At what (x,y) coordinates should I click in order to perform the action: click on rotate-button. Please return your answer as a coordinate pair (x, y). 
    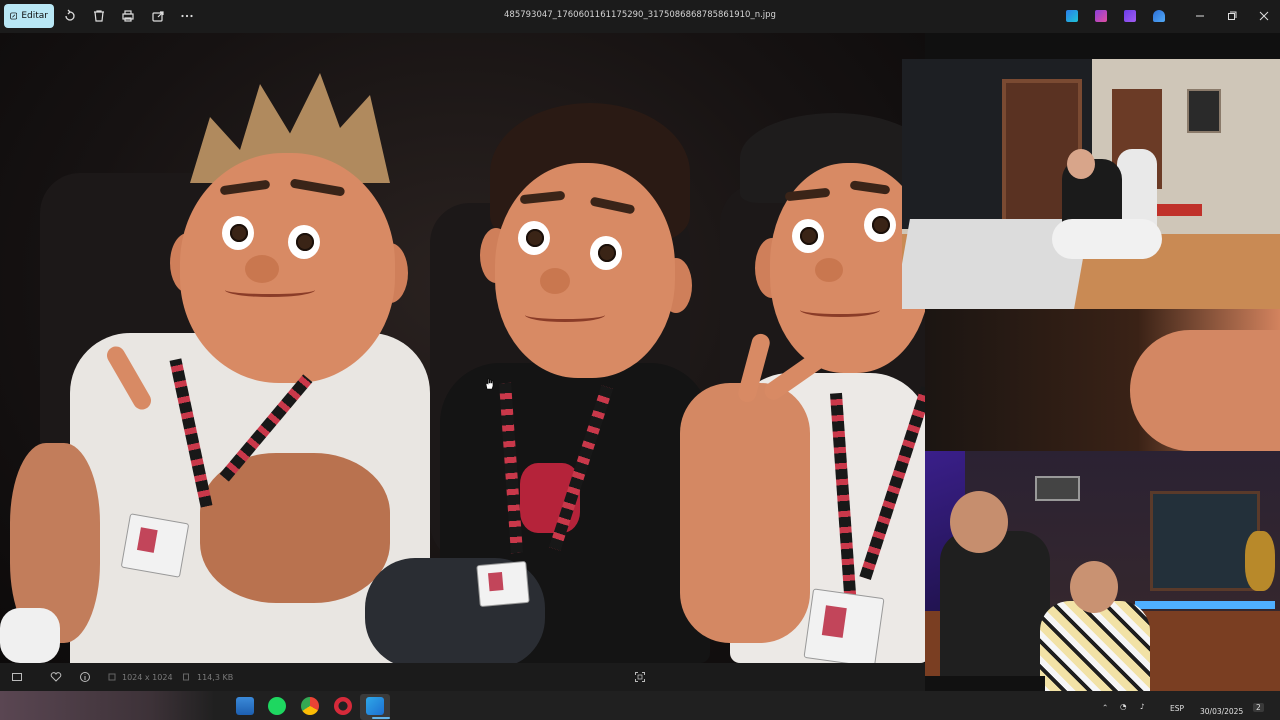
    Looking at the image, I should click on (70, 16).